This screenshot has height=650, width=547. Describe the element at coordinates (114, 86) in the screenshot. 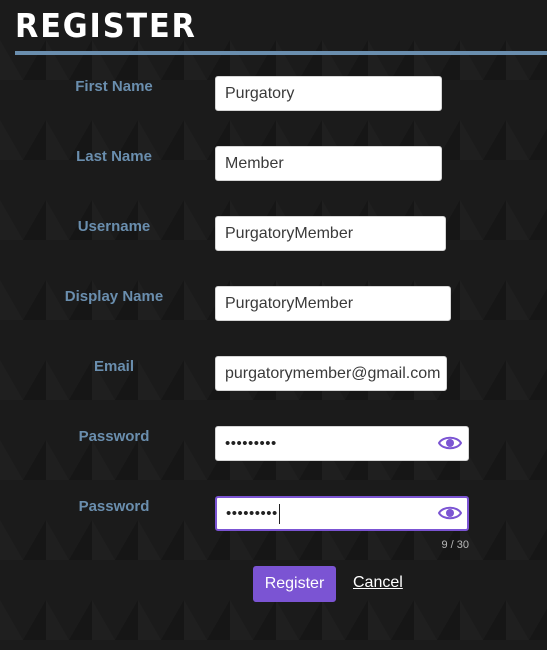

I see `first-name-label: First Name` at that location.